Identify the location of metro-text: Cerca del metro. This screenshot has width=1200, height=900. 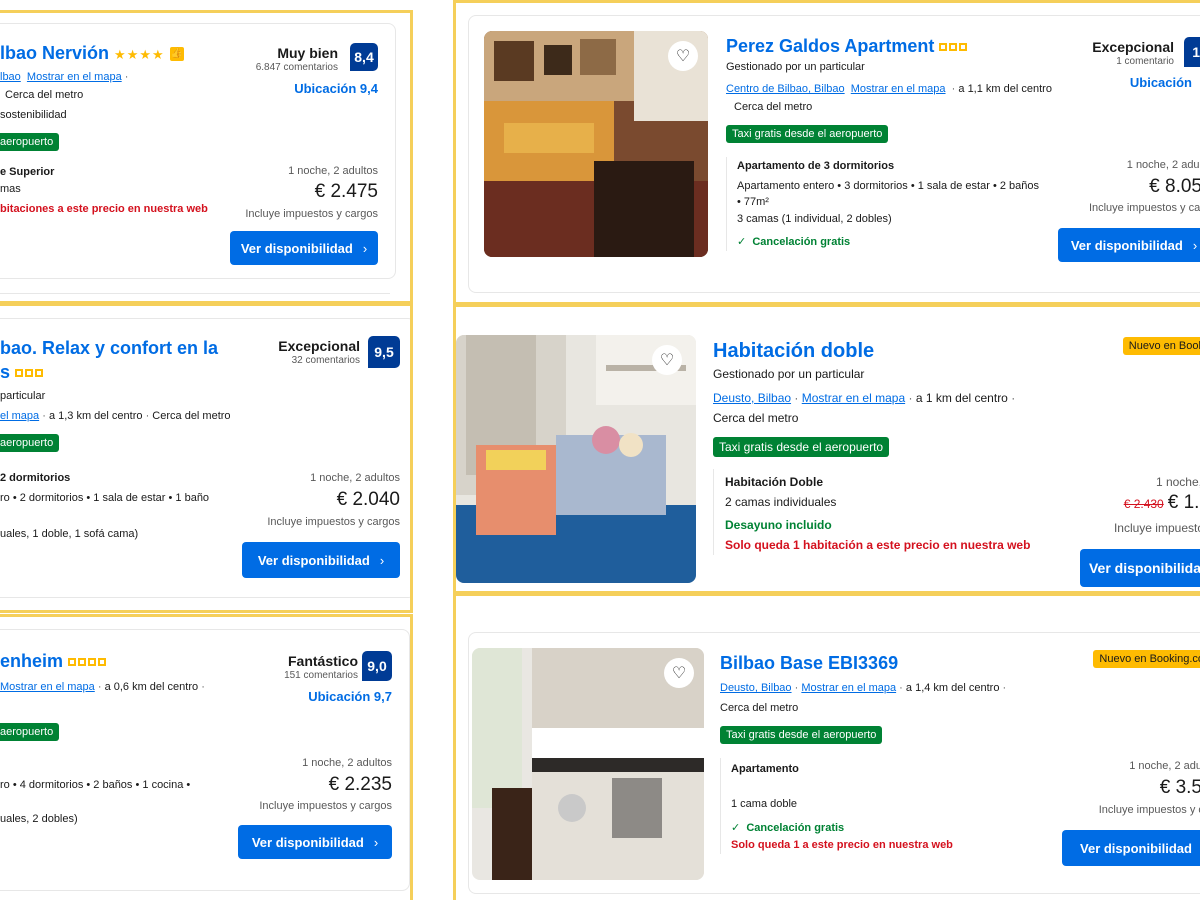
(44, 95).